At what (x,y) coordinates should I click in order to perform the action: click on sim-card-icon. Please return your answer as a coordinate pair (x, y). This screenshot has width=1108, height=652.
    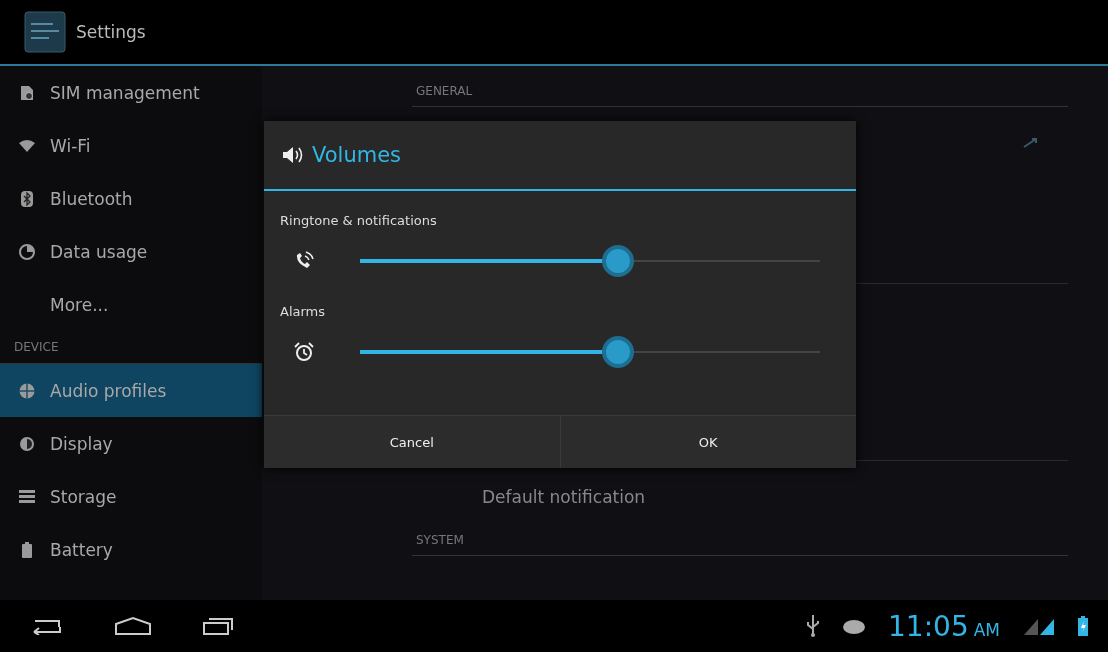
    Looking at the image, I should click on (27, 92).